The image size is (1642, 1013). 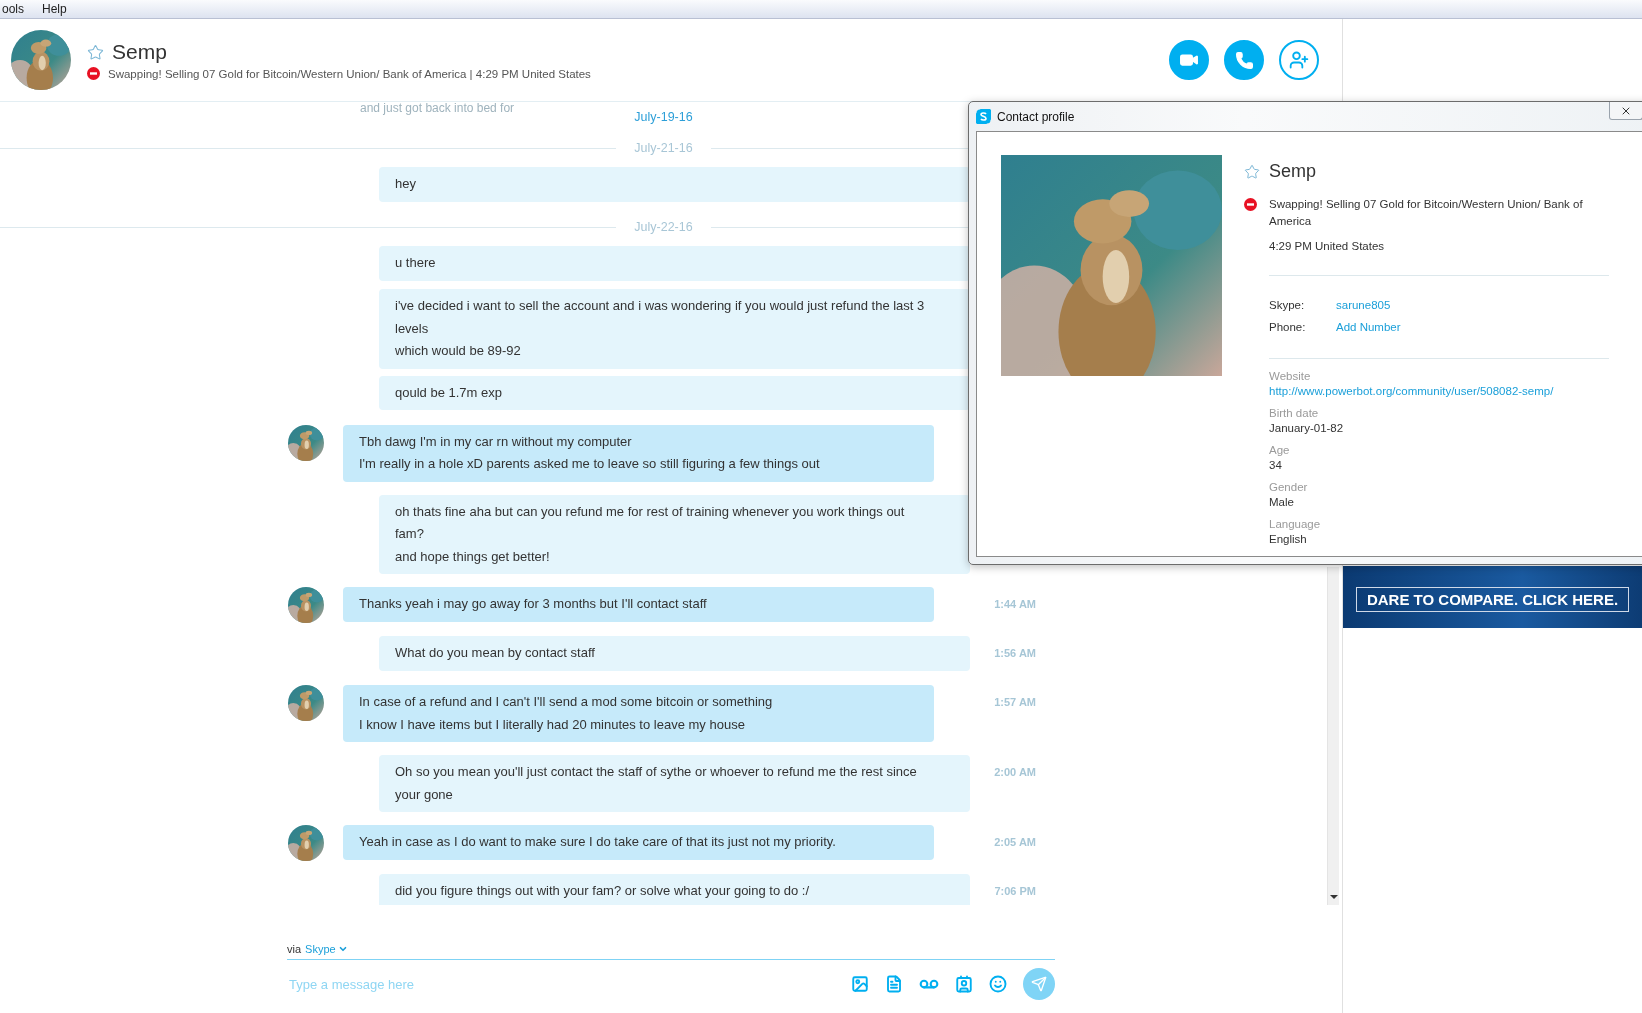 I want to click on call-button, so click(x=1244, y=60).